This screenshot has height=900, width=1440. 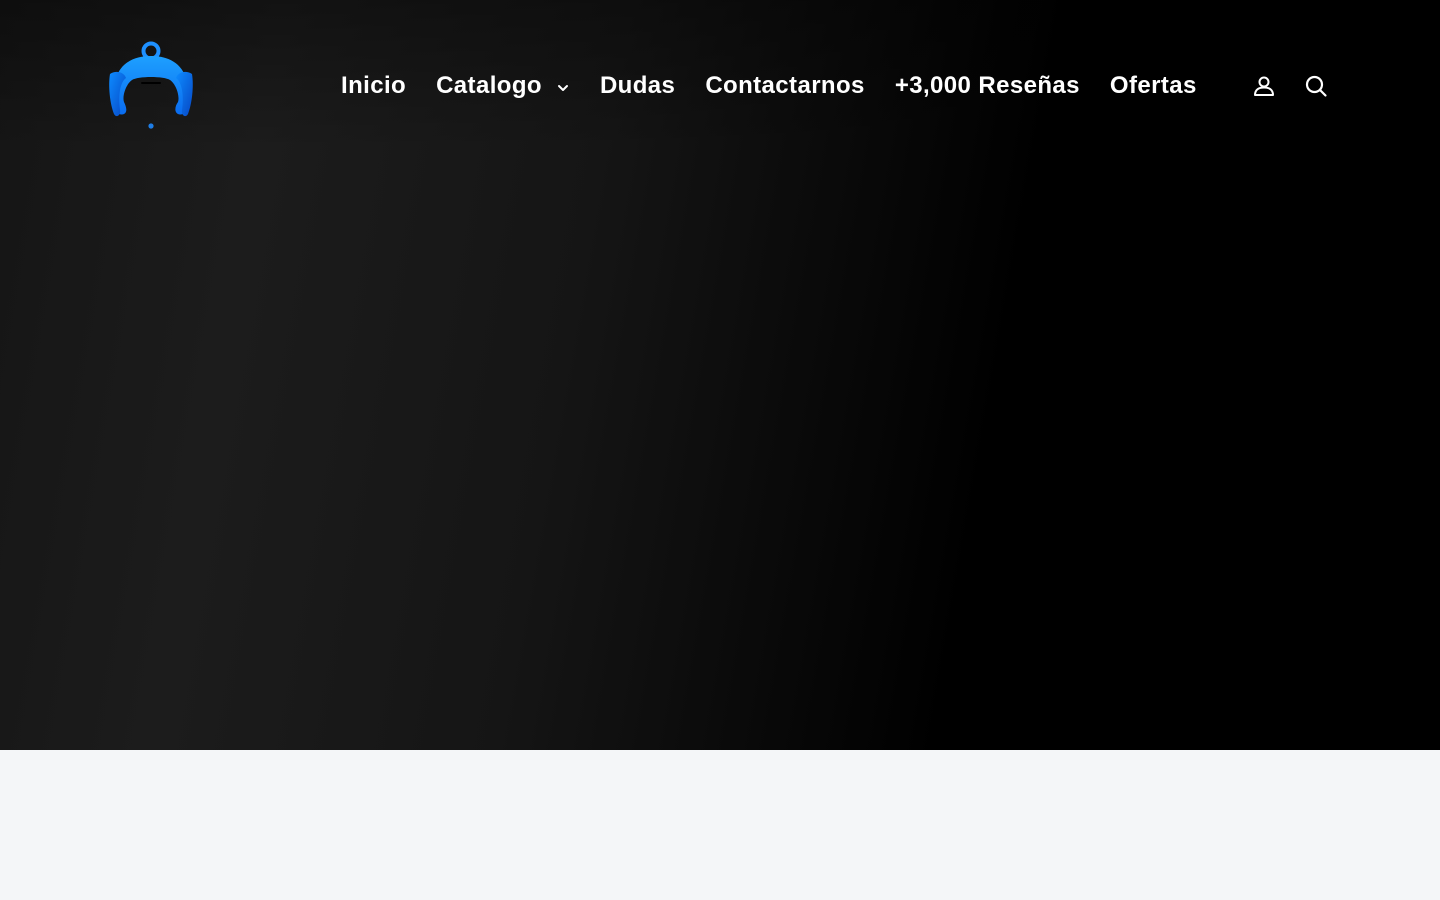 I want to click on nav-item-label: +3,000 Reseñas, so click(x=987, y=85).